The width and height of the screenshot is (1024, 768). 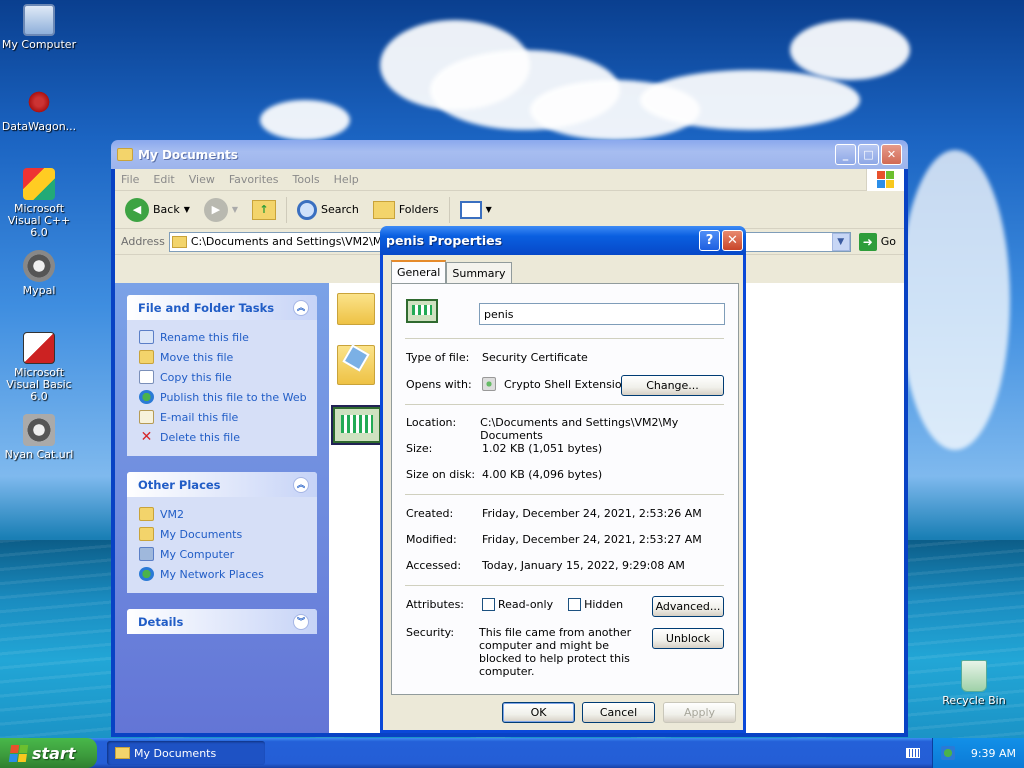 What do you see at coordinates (39, 27) in the screenshot?
I see `desktop-icon-my-computer: My Computer` at bounding box center [39, 27].